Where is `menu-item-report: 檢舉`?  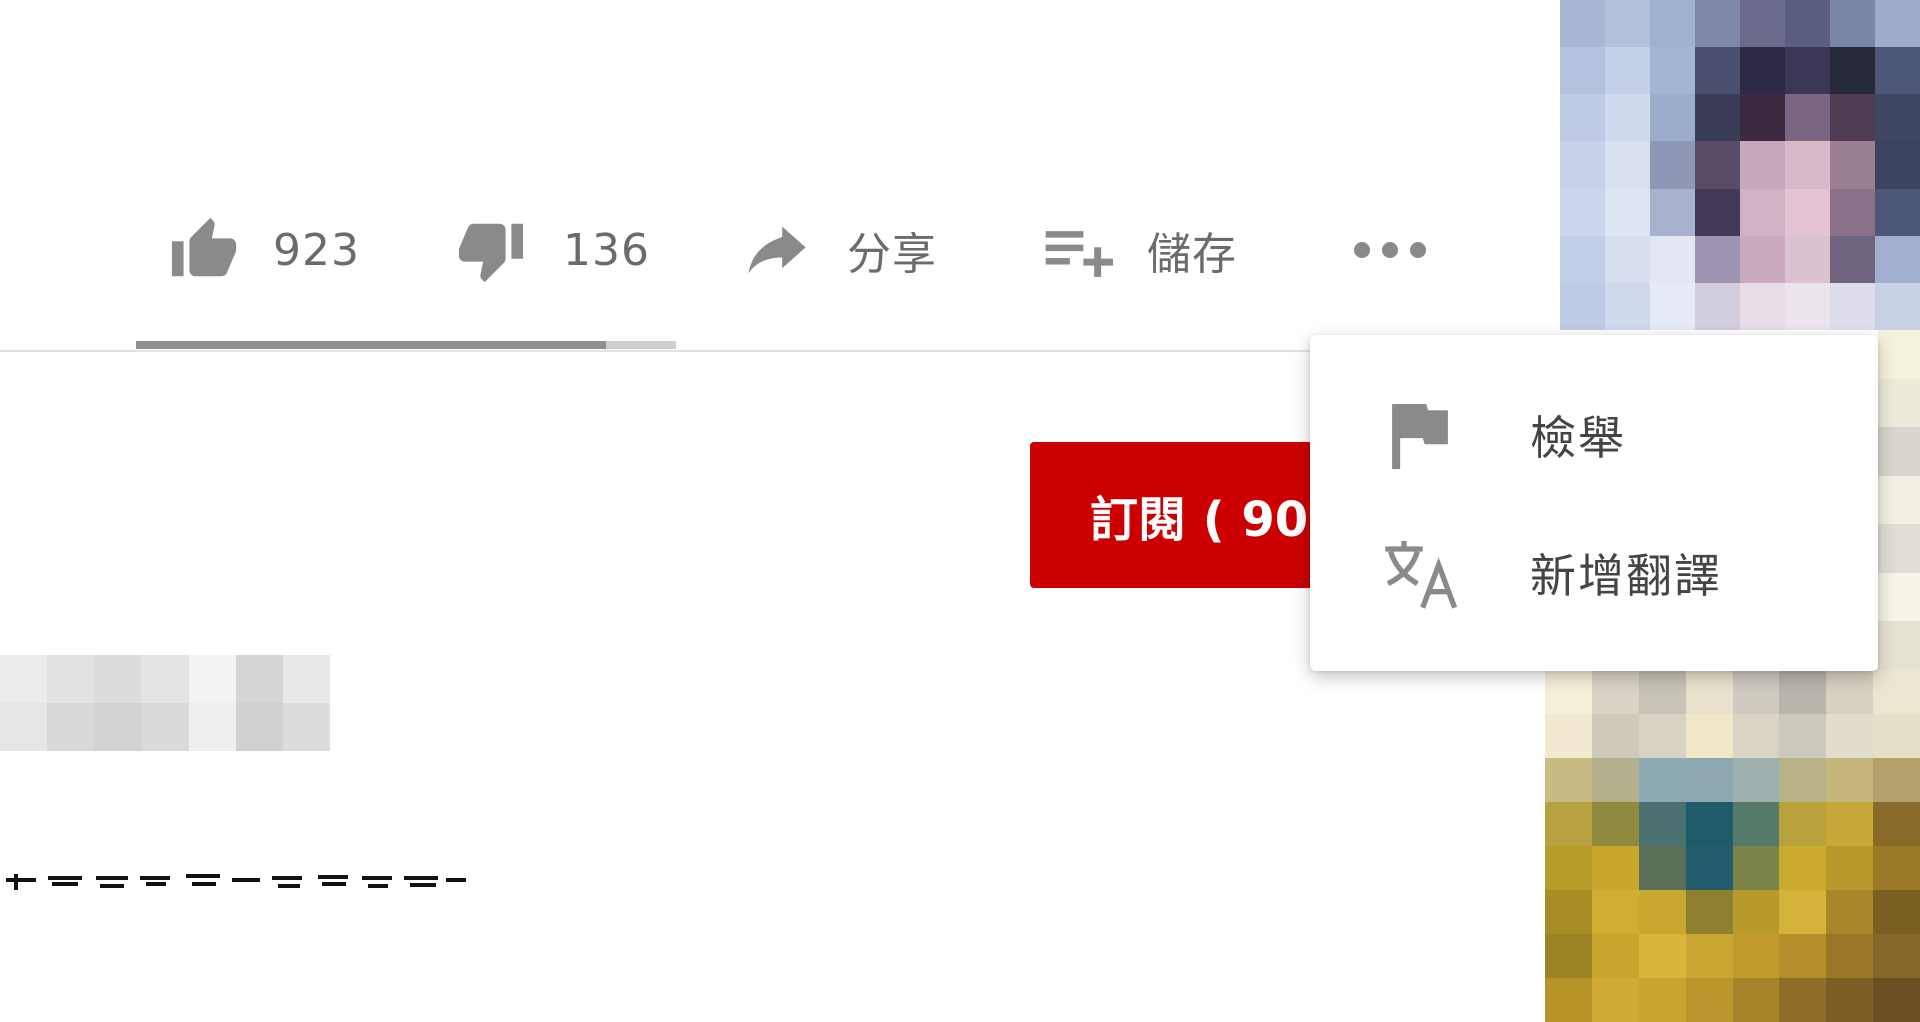 menu-item-report: 檢舉 is located at coordinates (1594, 435).